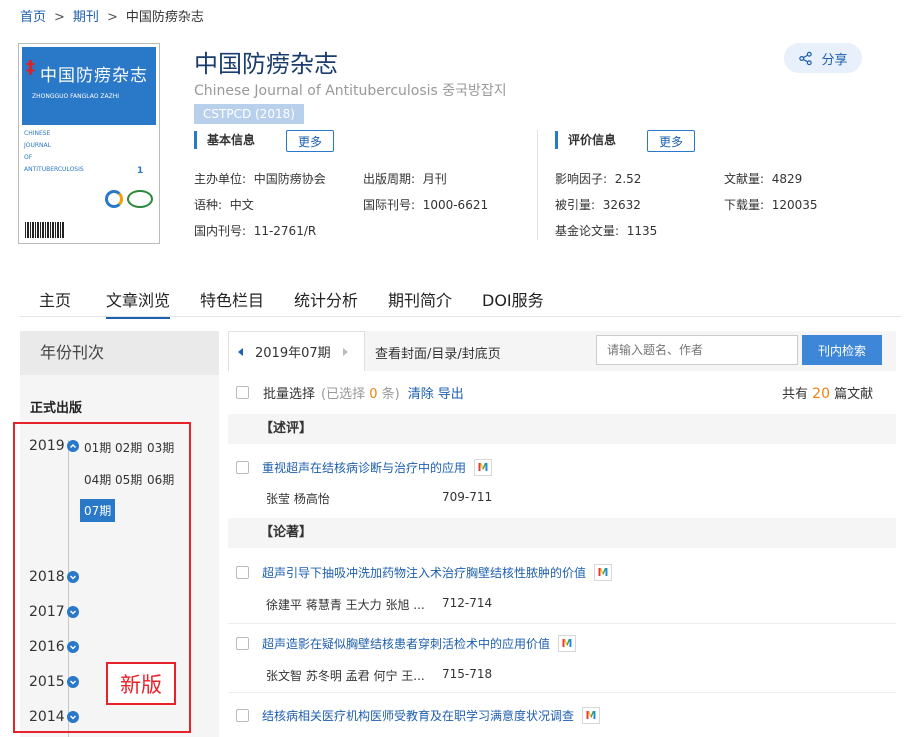 The width and height of the screenshot is (908, 737). I want to click on main-tabs: 主页 文章浏览 特色栏目 统计分析 期刊简介 DOI服务, so click(461, 303).